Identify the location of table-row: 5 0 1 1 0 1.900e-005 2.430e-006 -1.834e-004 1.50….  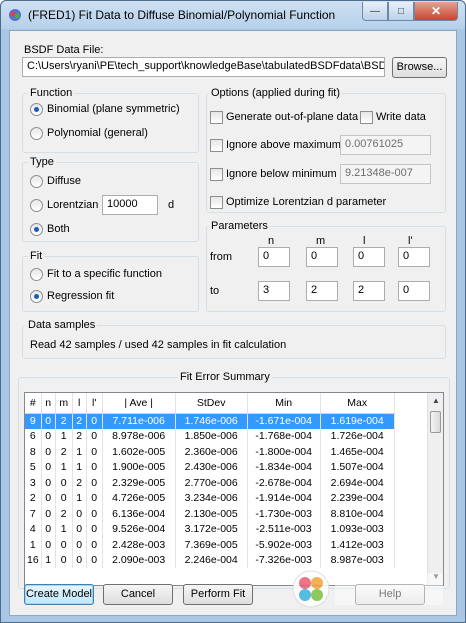
(210, 467).